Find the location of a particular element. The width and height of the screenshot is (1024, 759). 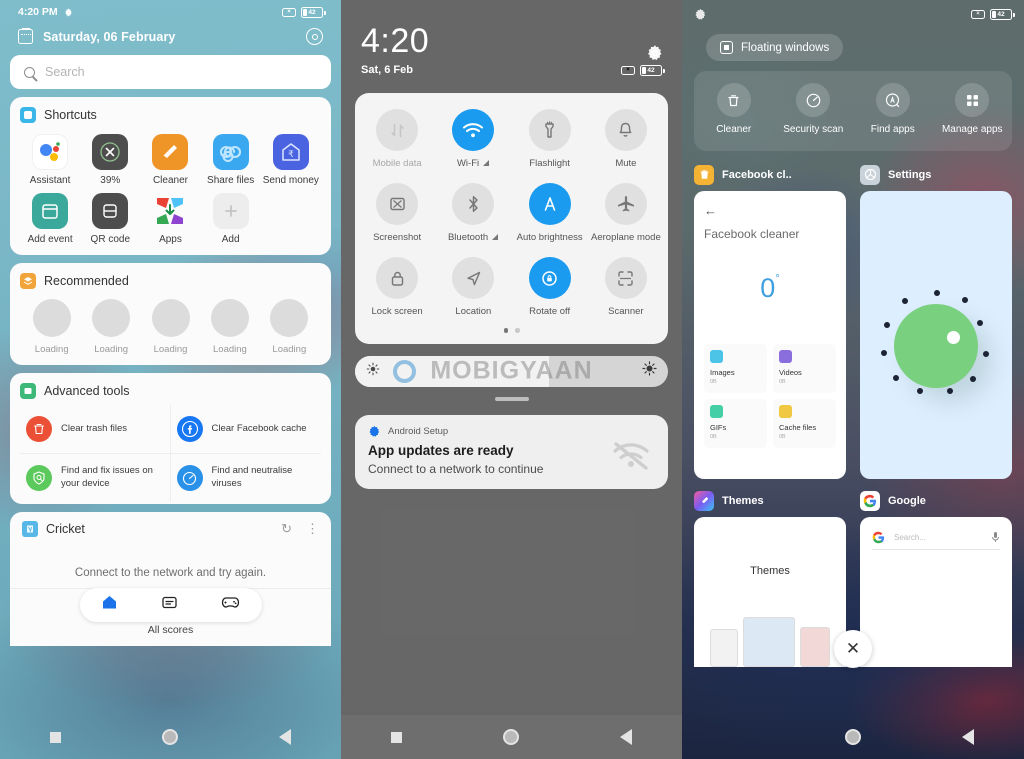

android-loading-blob is located at coordinates (936, 345).